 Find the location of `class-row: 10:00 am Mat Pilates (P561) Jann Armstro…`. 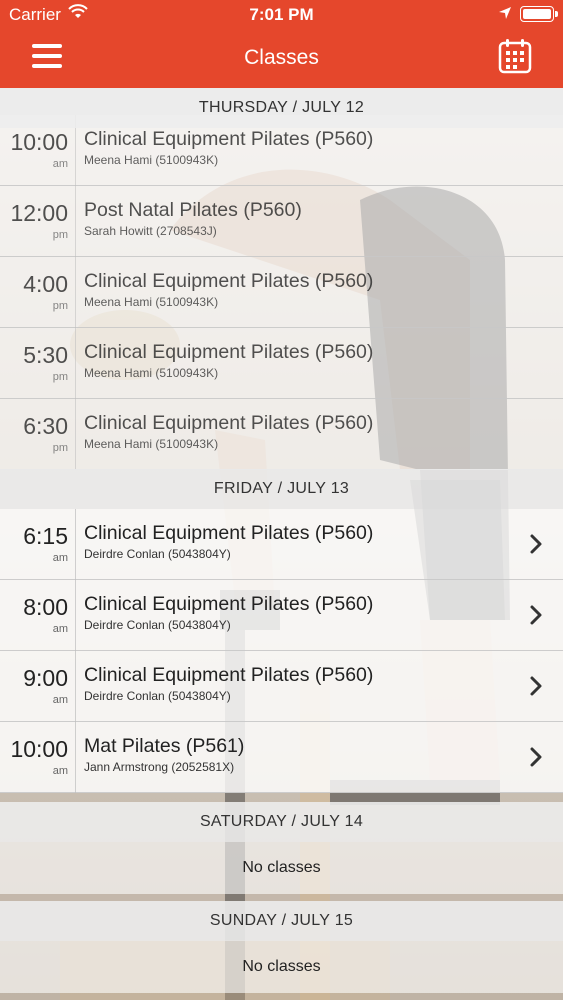

class-row: 10:00 am Mat Pilates (P561) Jann Armstro… is located at coordinates (281, 757).